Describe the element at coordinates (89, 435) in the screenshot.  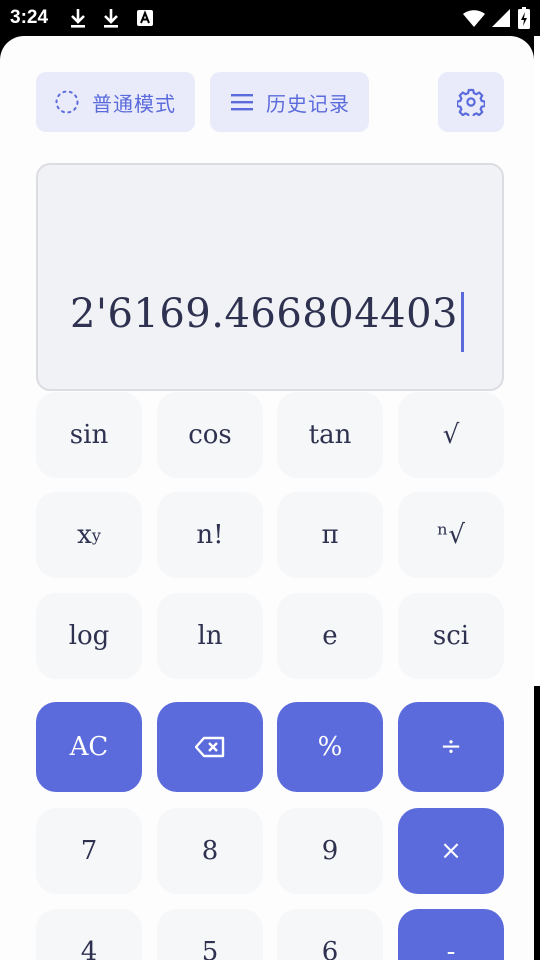
I see `key-sin: sin` at that location.